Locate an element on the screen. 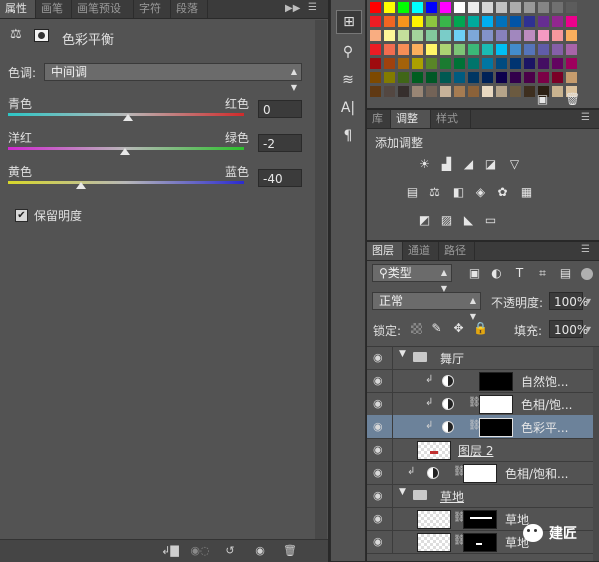  black-white-icon: ◧ is located at coordinates (458, 192).